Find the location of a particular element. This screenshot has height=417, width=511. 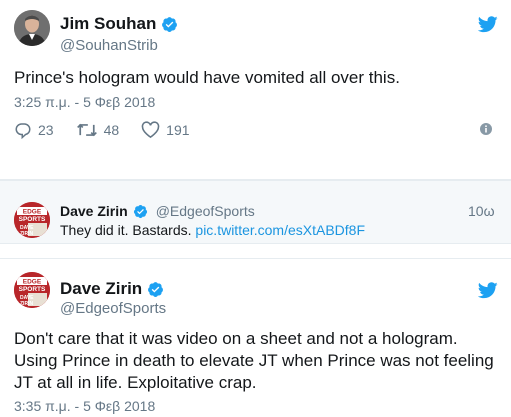

avatar-dave-zirin: EDGE SPORTS DAVE ZIRIN is located at coordinates (32, 290).